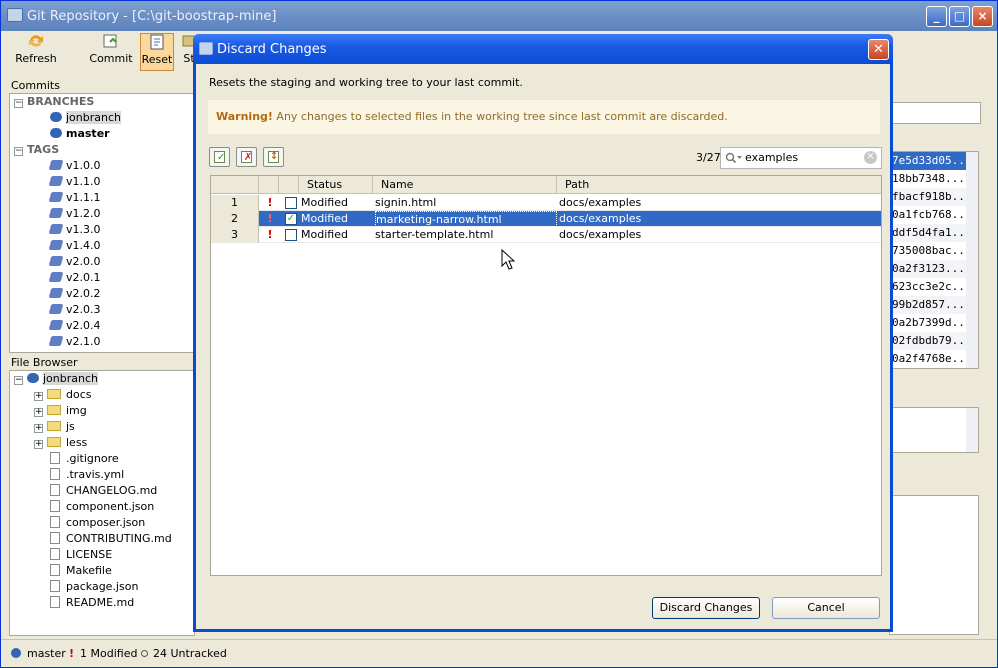  I want to click on branches-group: − BRANCHES, so click(54, 102).